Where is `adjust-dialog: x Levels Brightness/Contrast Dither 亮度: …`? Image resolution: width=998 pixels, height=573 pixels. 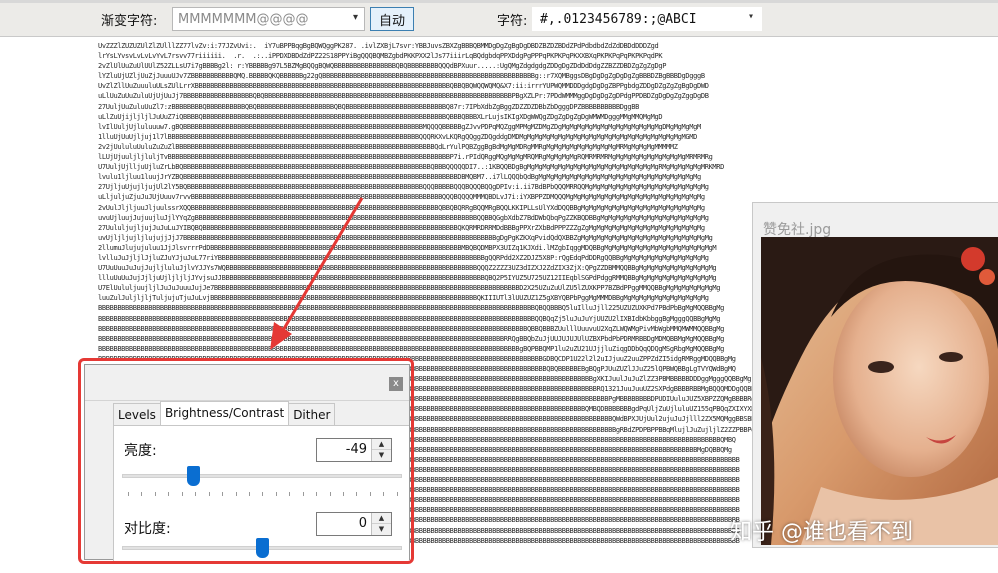 adjust-dialog: x Levels Brightness/Contrast Dither 亮度: … is located at coordinates (247, 462).